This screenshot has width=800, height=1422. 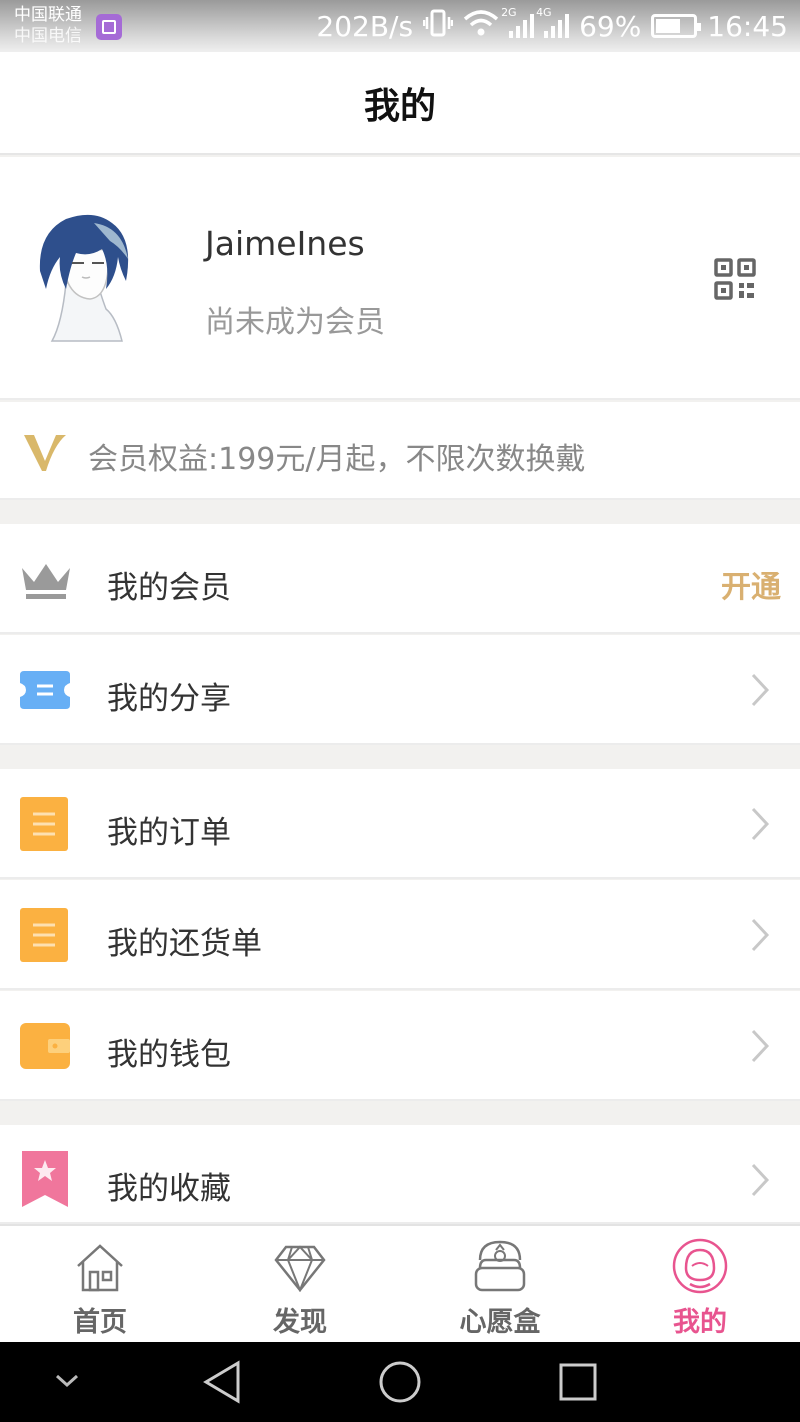 What do you see at coordinates (400, 579) in the screenshot?
I see `menu-item-membership: 我的会员 开通` at bounding box center [400, 579].